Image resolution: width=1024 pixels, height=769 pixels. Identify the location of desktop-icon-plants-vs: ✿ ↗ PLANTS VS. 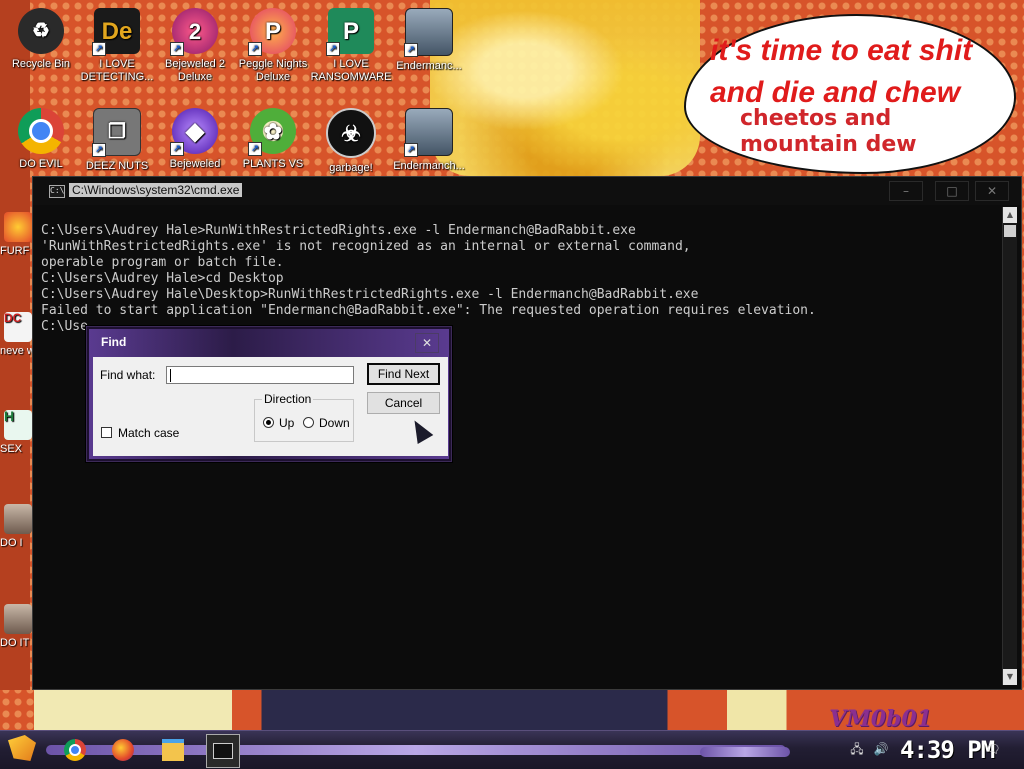
(273, 139).